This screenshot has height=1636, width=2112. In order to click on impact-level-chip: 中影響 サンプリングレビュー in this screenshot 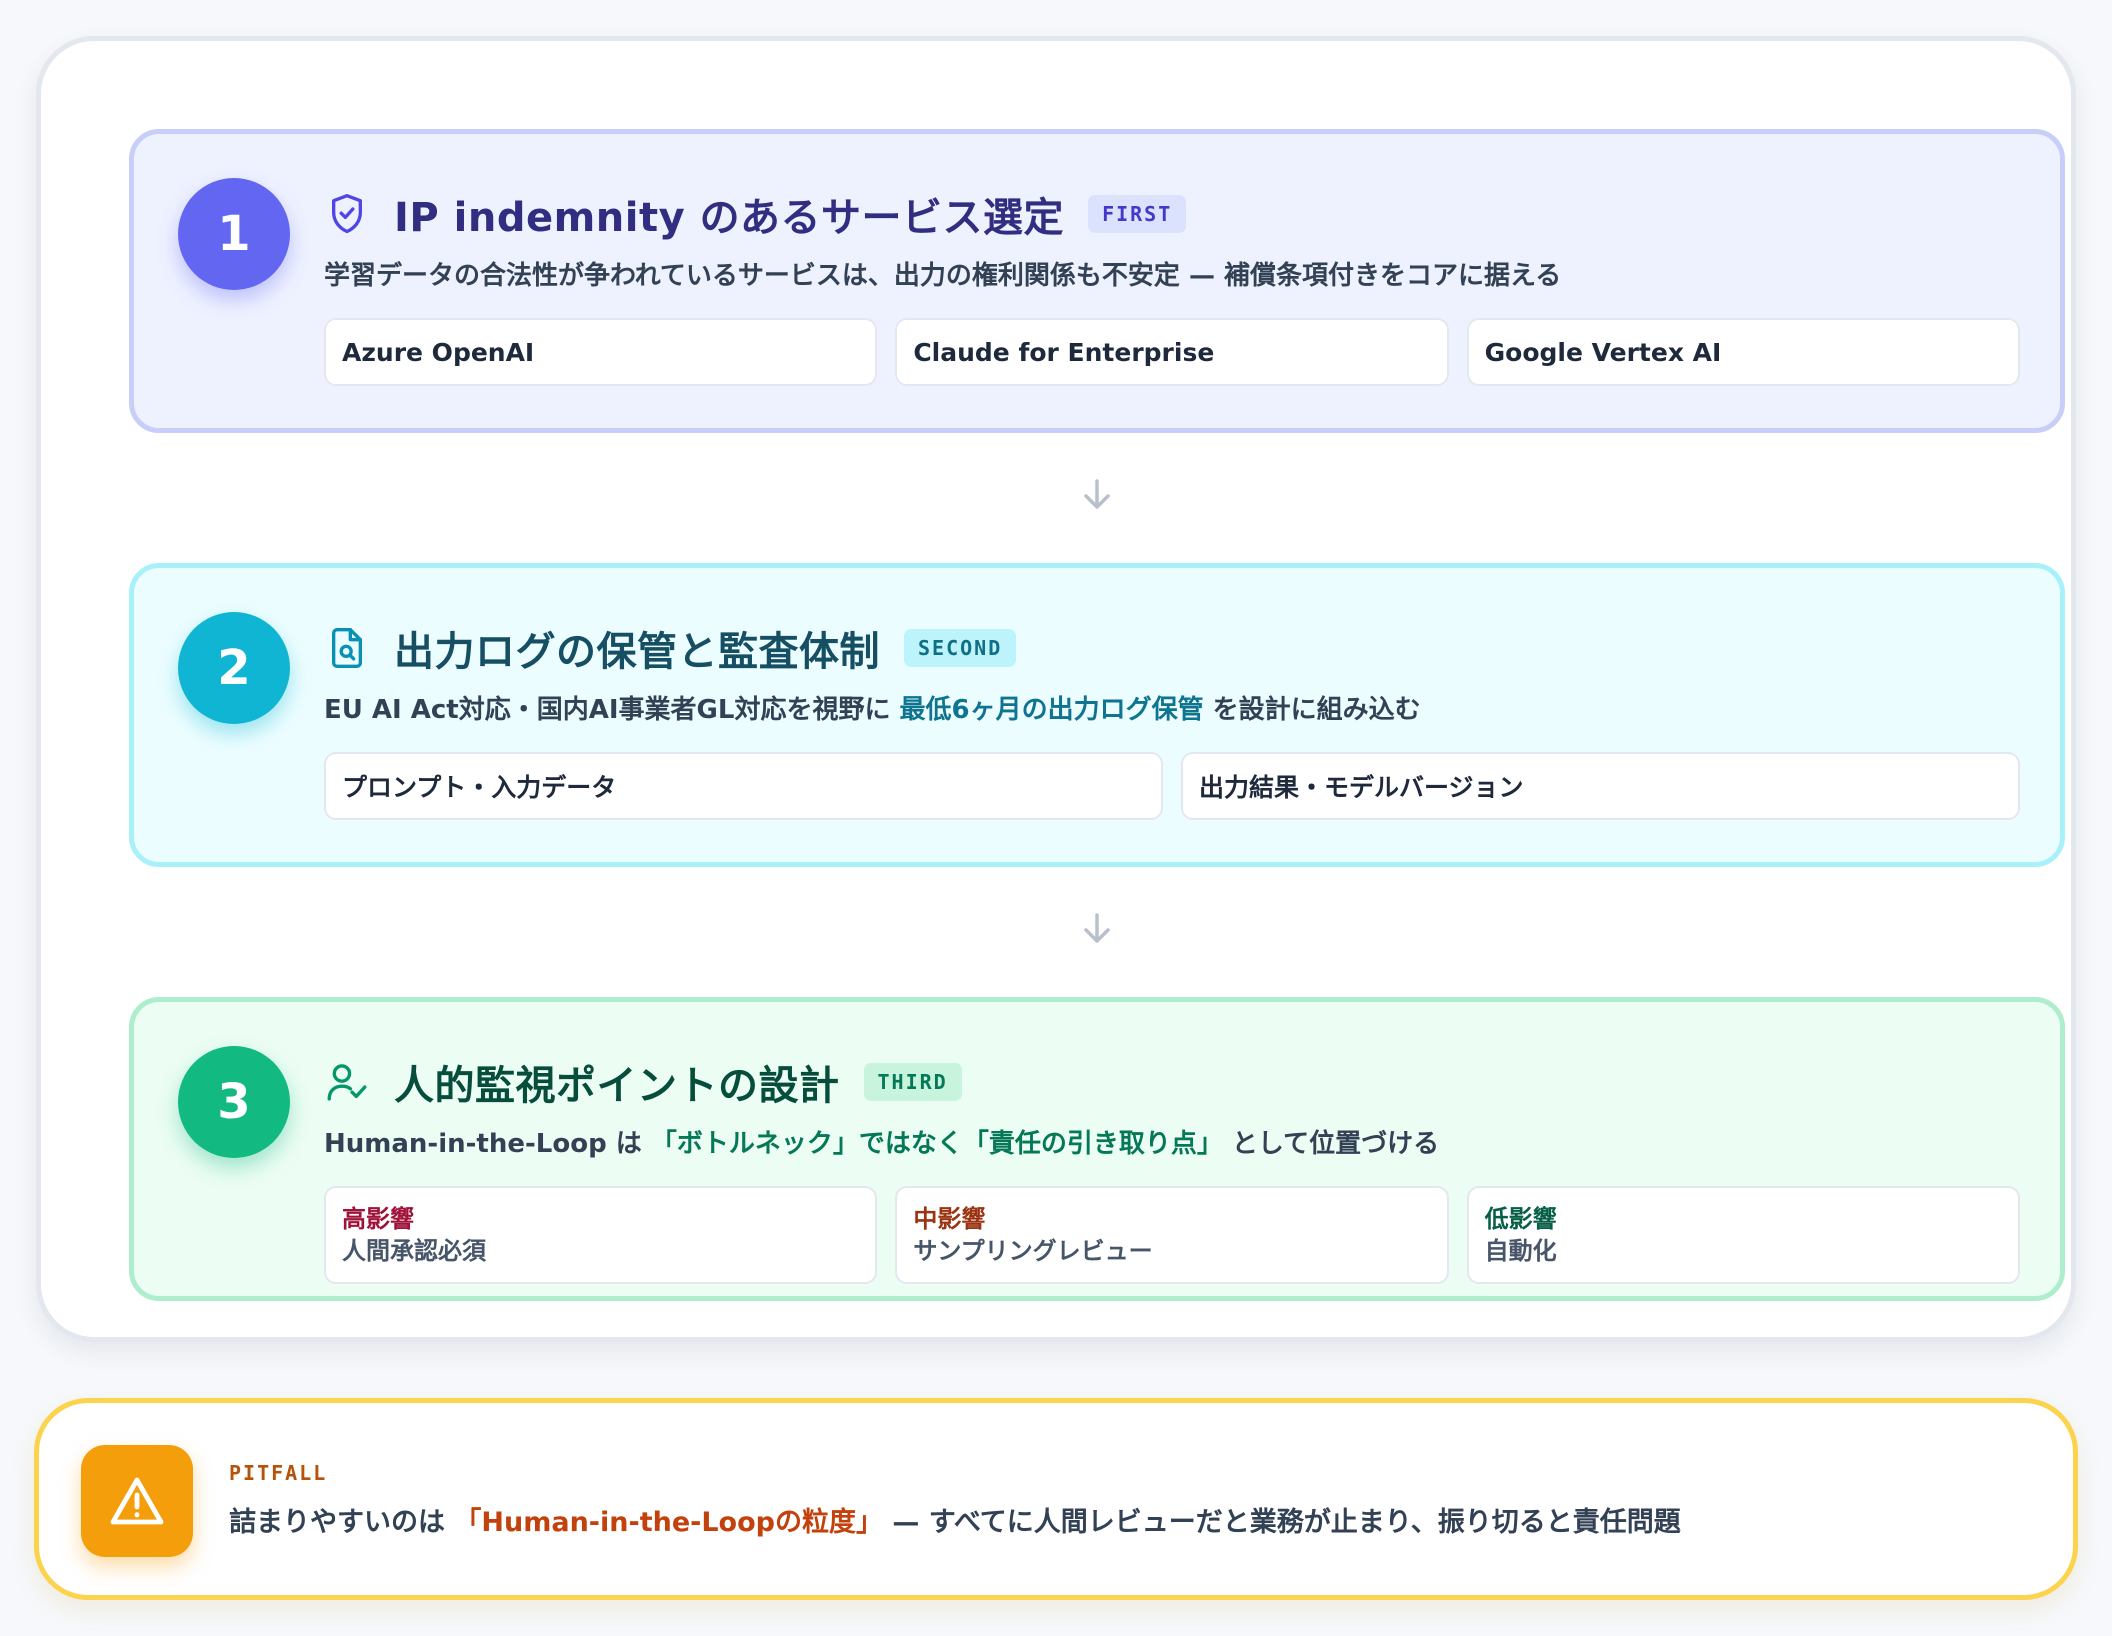, I will do `click(1172, 1235)`.